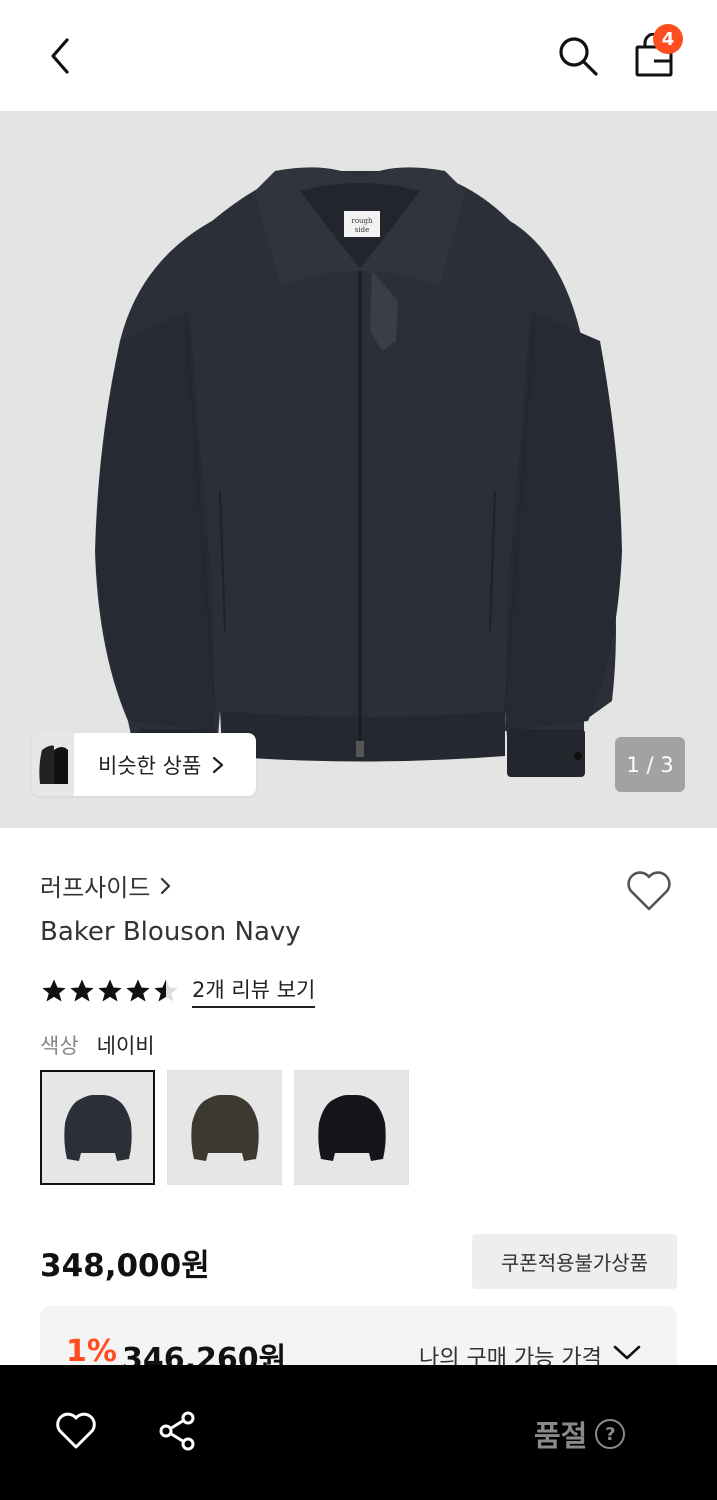  What do you see at coordinates (610, 1434) in the screenshot?
I see `help-icon: ?` at bounding box center [610, 1434].